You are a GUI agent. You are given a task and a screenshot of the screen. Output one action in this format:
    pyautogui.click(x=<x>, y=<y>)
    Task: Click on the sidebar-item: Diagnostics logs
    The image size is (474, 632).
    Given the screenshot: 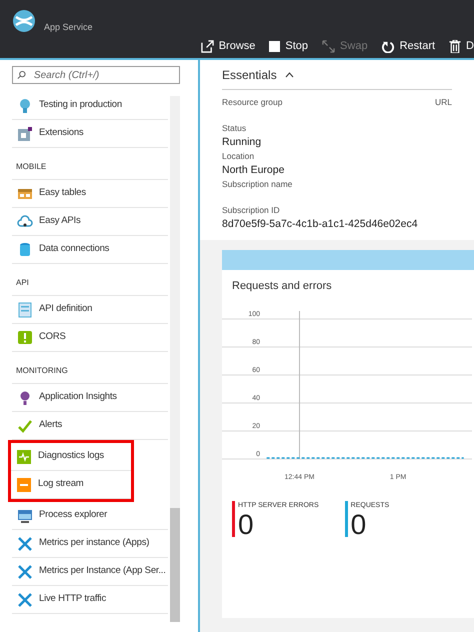 What is the action you would take?
    pyautogui.click(x=71, y=457)
    